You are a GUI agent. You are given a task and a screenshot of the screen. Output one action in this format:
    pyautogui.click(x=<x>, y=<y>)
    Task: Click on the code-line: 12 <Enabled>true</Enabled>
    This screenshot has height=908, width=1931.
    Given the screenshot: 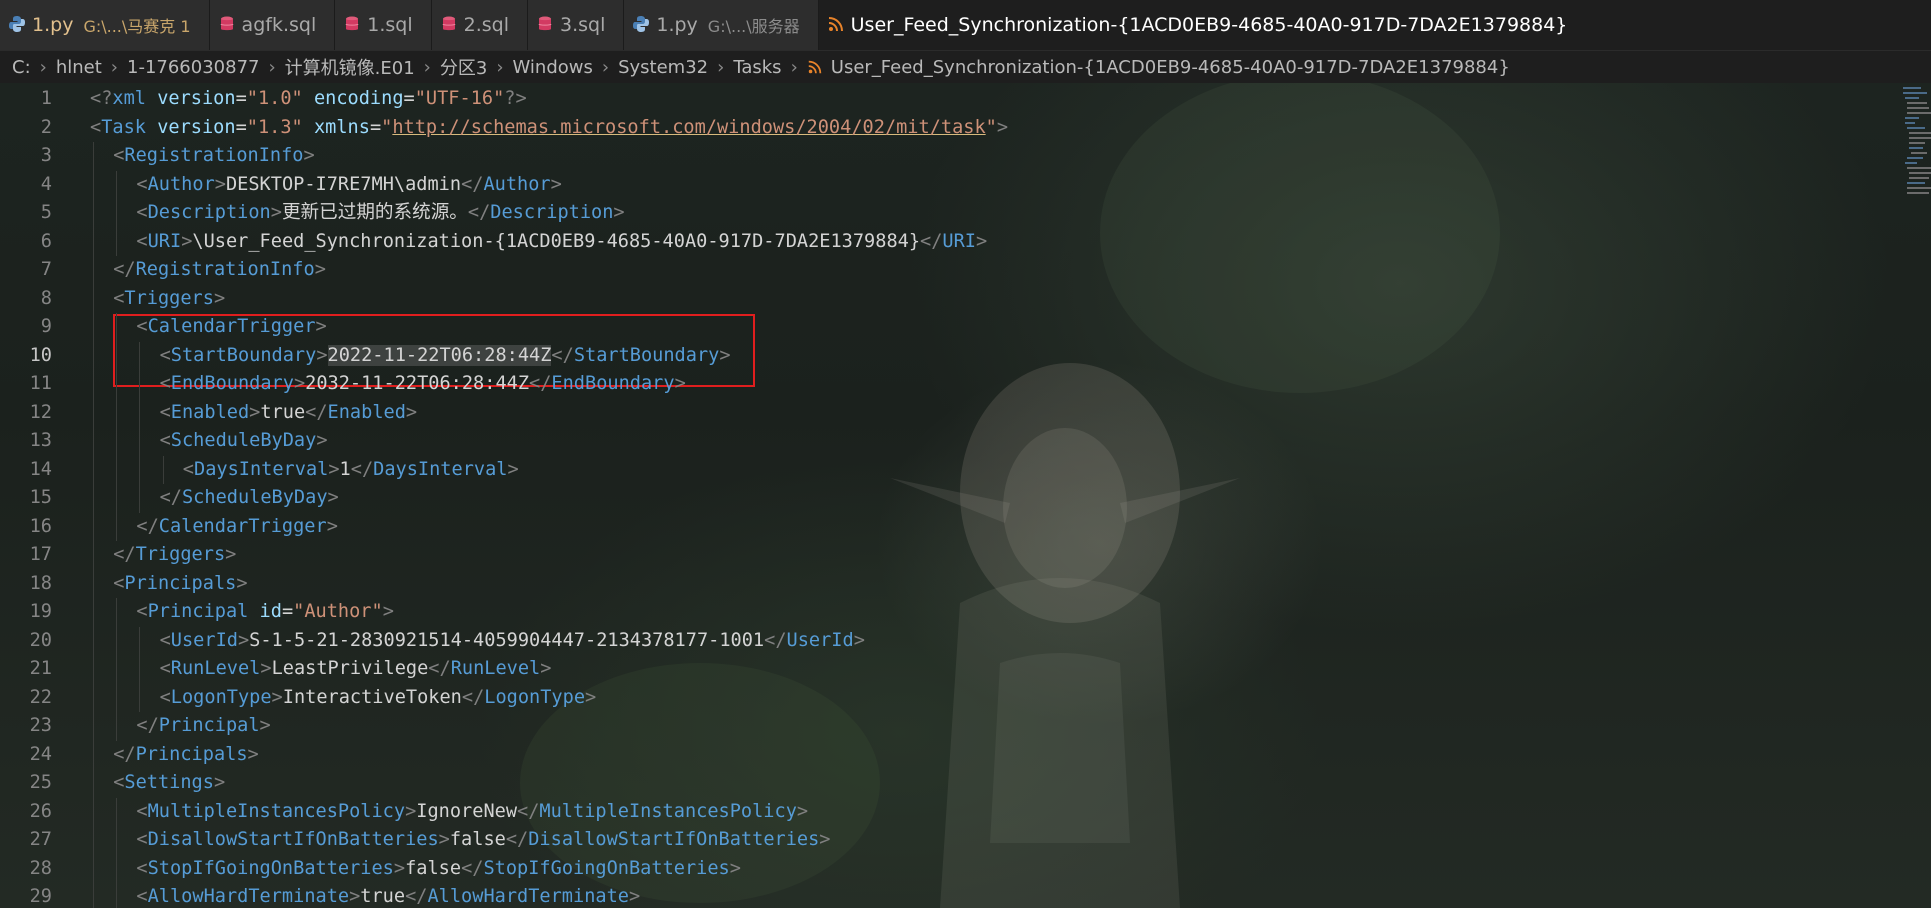 What is the action you would take?
    pyautogui.click(x=950, y=412)
    